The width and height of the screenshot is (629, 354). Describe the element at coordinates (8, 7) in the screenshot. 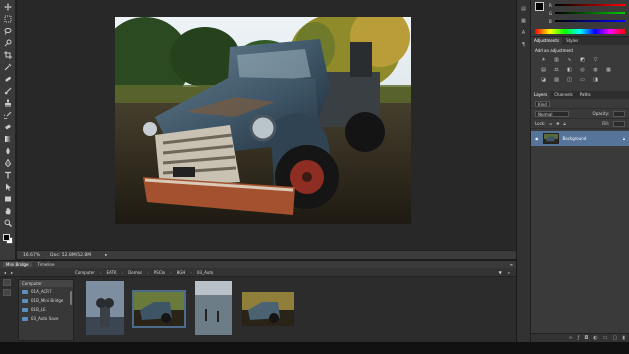

I see `move-tool-icon` at that location.